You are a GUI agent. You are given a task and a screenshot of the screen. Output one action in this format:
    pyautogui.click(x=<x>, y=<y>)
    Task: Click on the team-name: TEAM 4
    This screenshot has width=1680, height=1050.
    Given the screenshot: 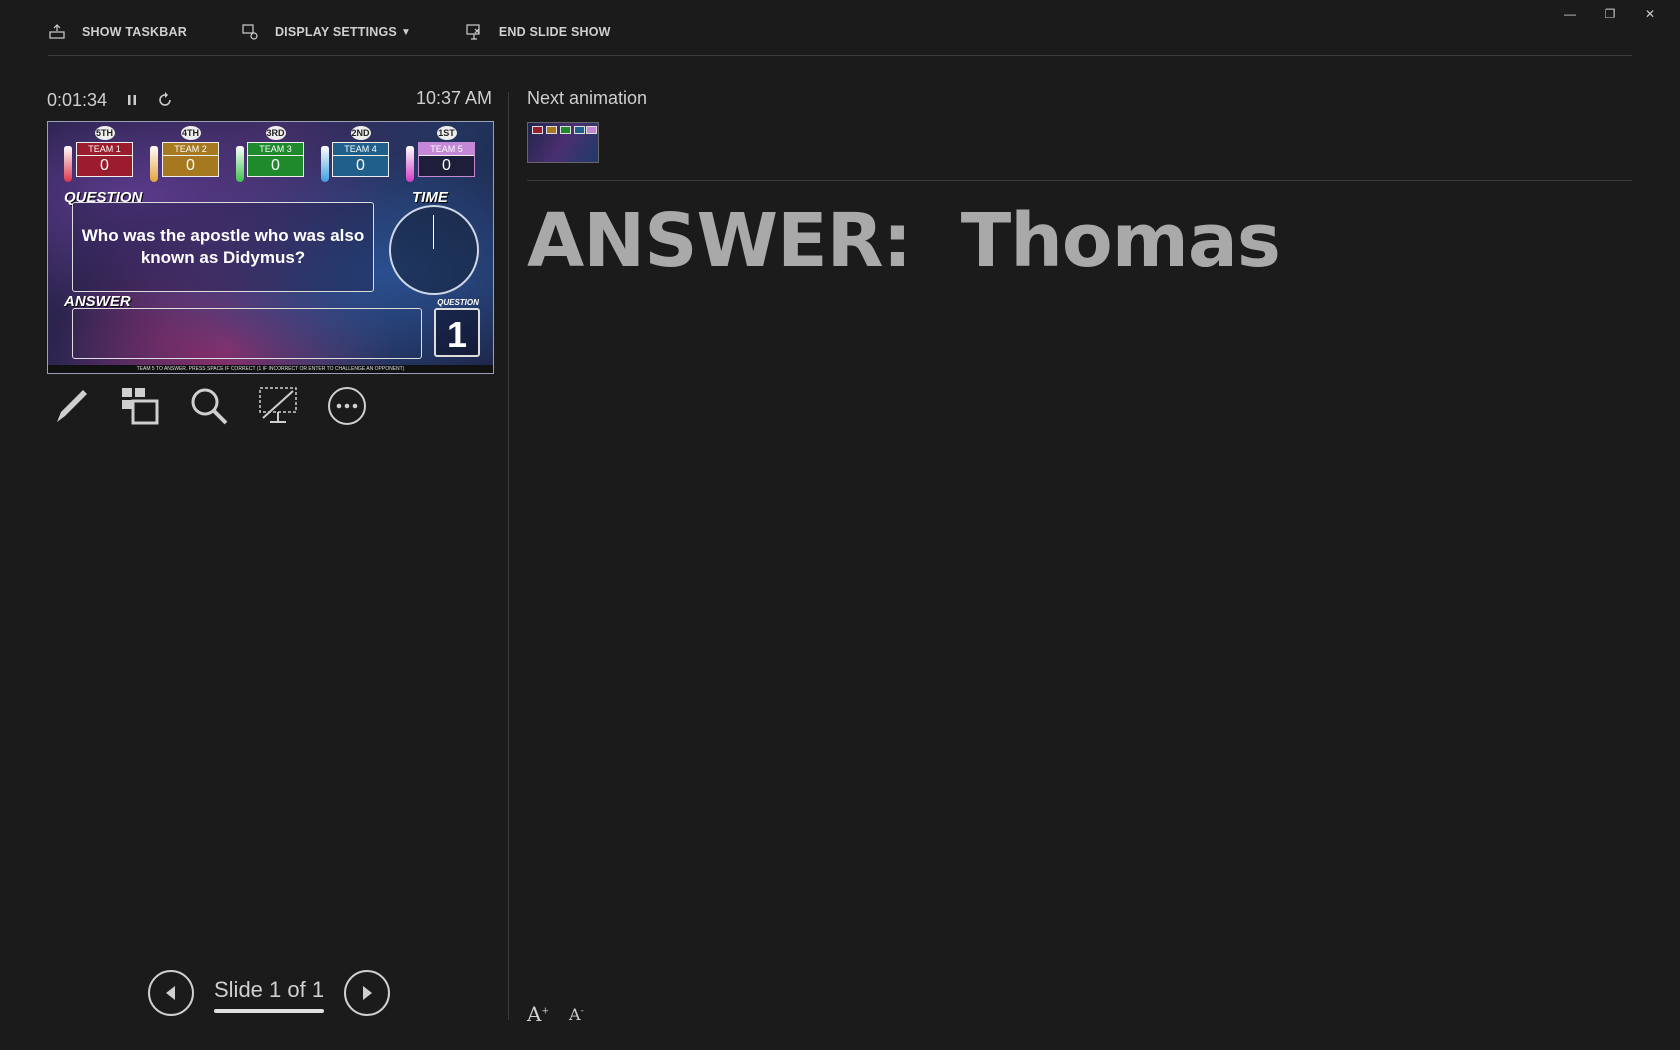 What is the action you would take?
    pyautogui.click(x=360, y=149)
    